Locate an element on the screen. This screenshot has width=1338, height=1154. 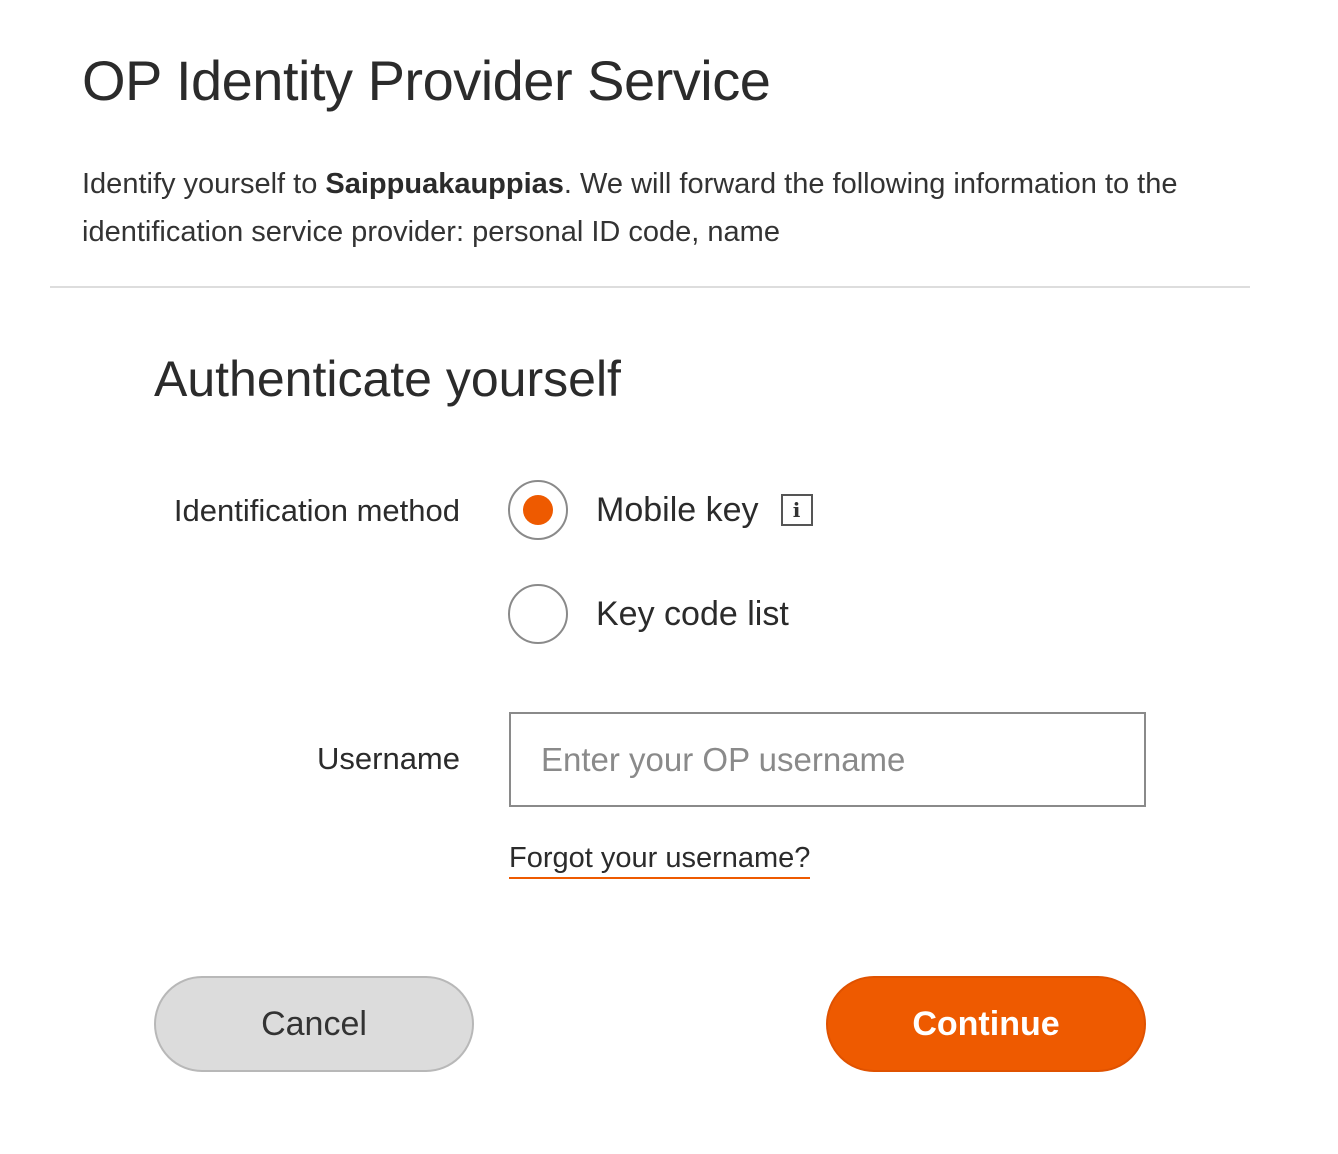
continue-button: Continue is located at coordinates (986, 1024).